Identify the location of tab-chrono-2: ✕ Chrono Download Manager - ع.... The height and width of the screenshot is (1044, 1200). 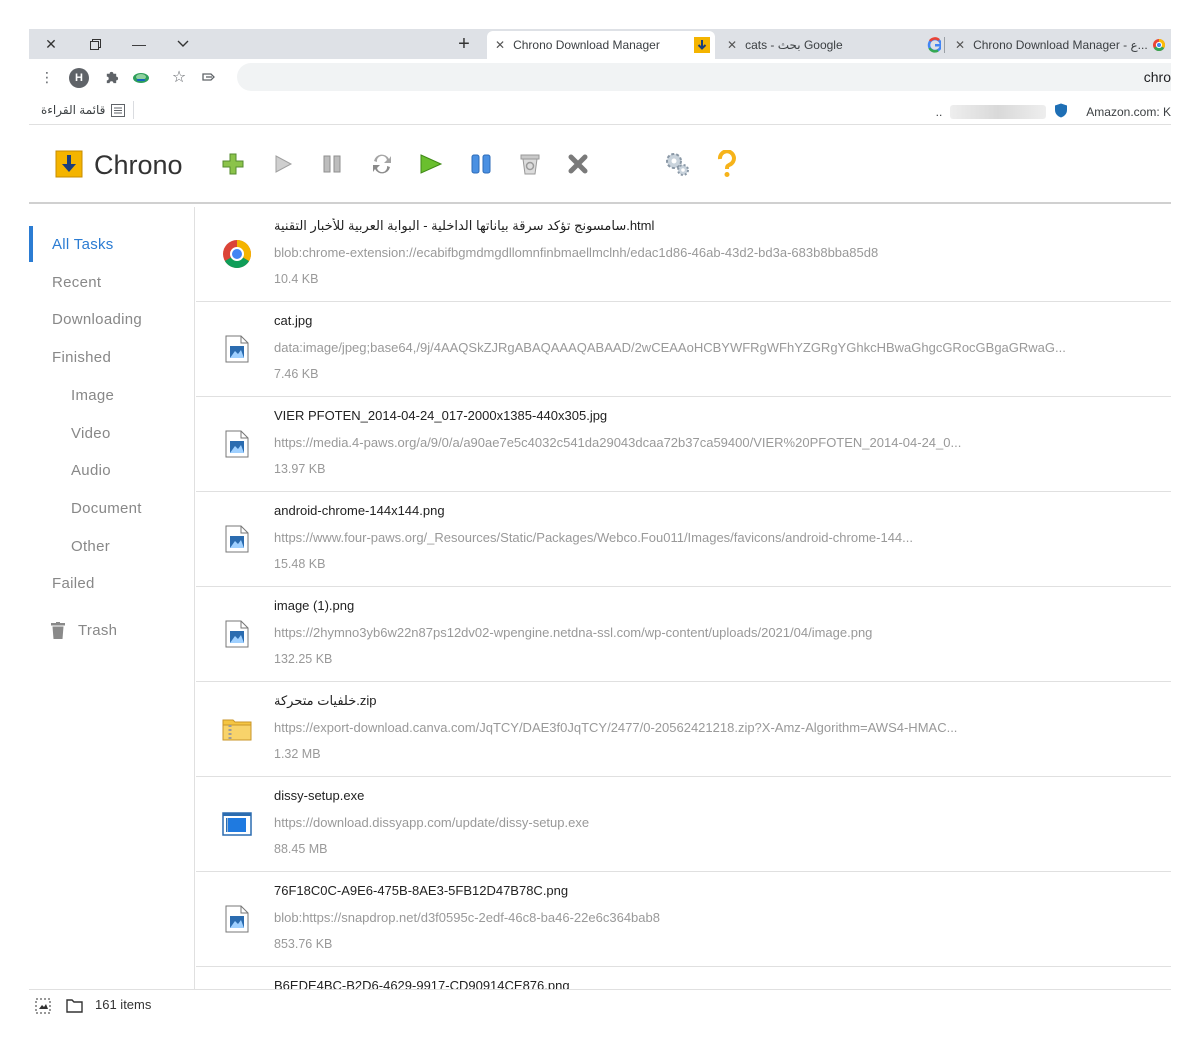
(1059, 45).